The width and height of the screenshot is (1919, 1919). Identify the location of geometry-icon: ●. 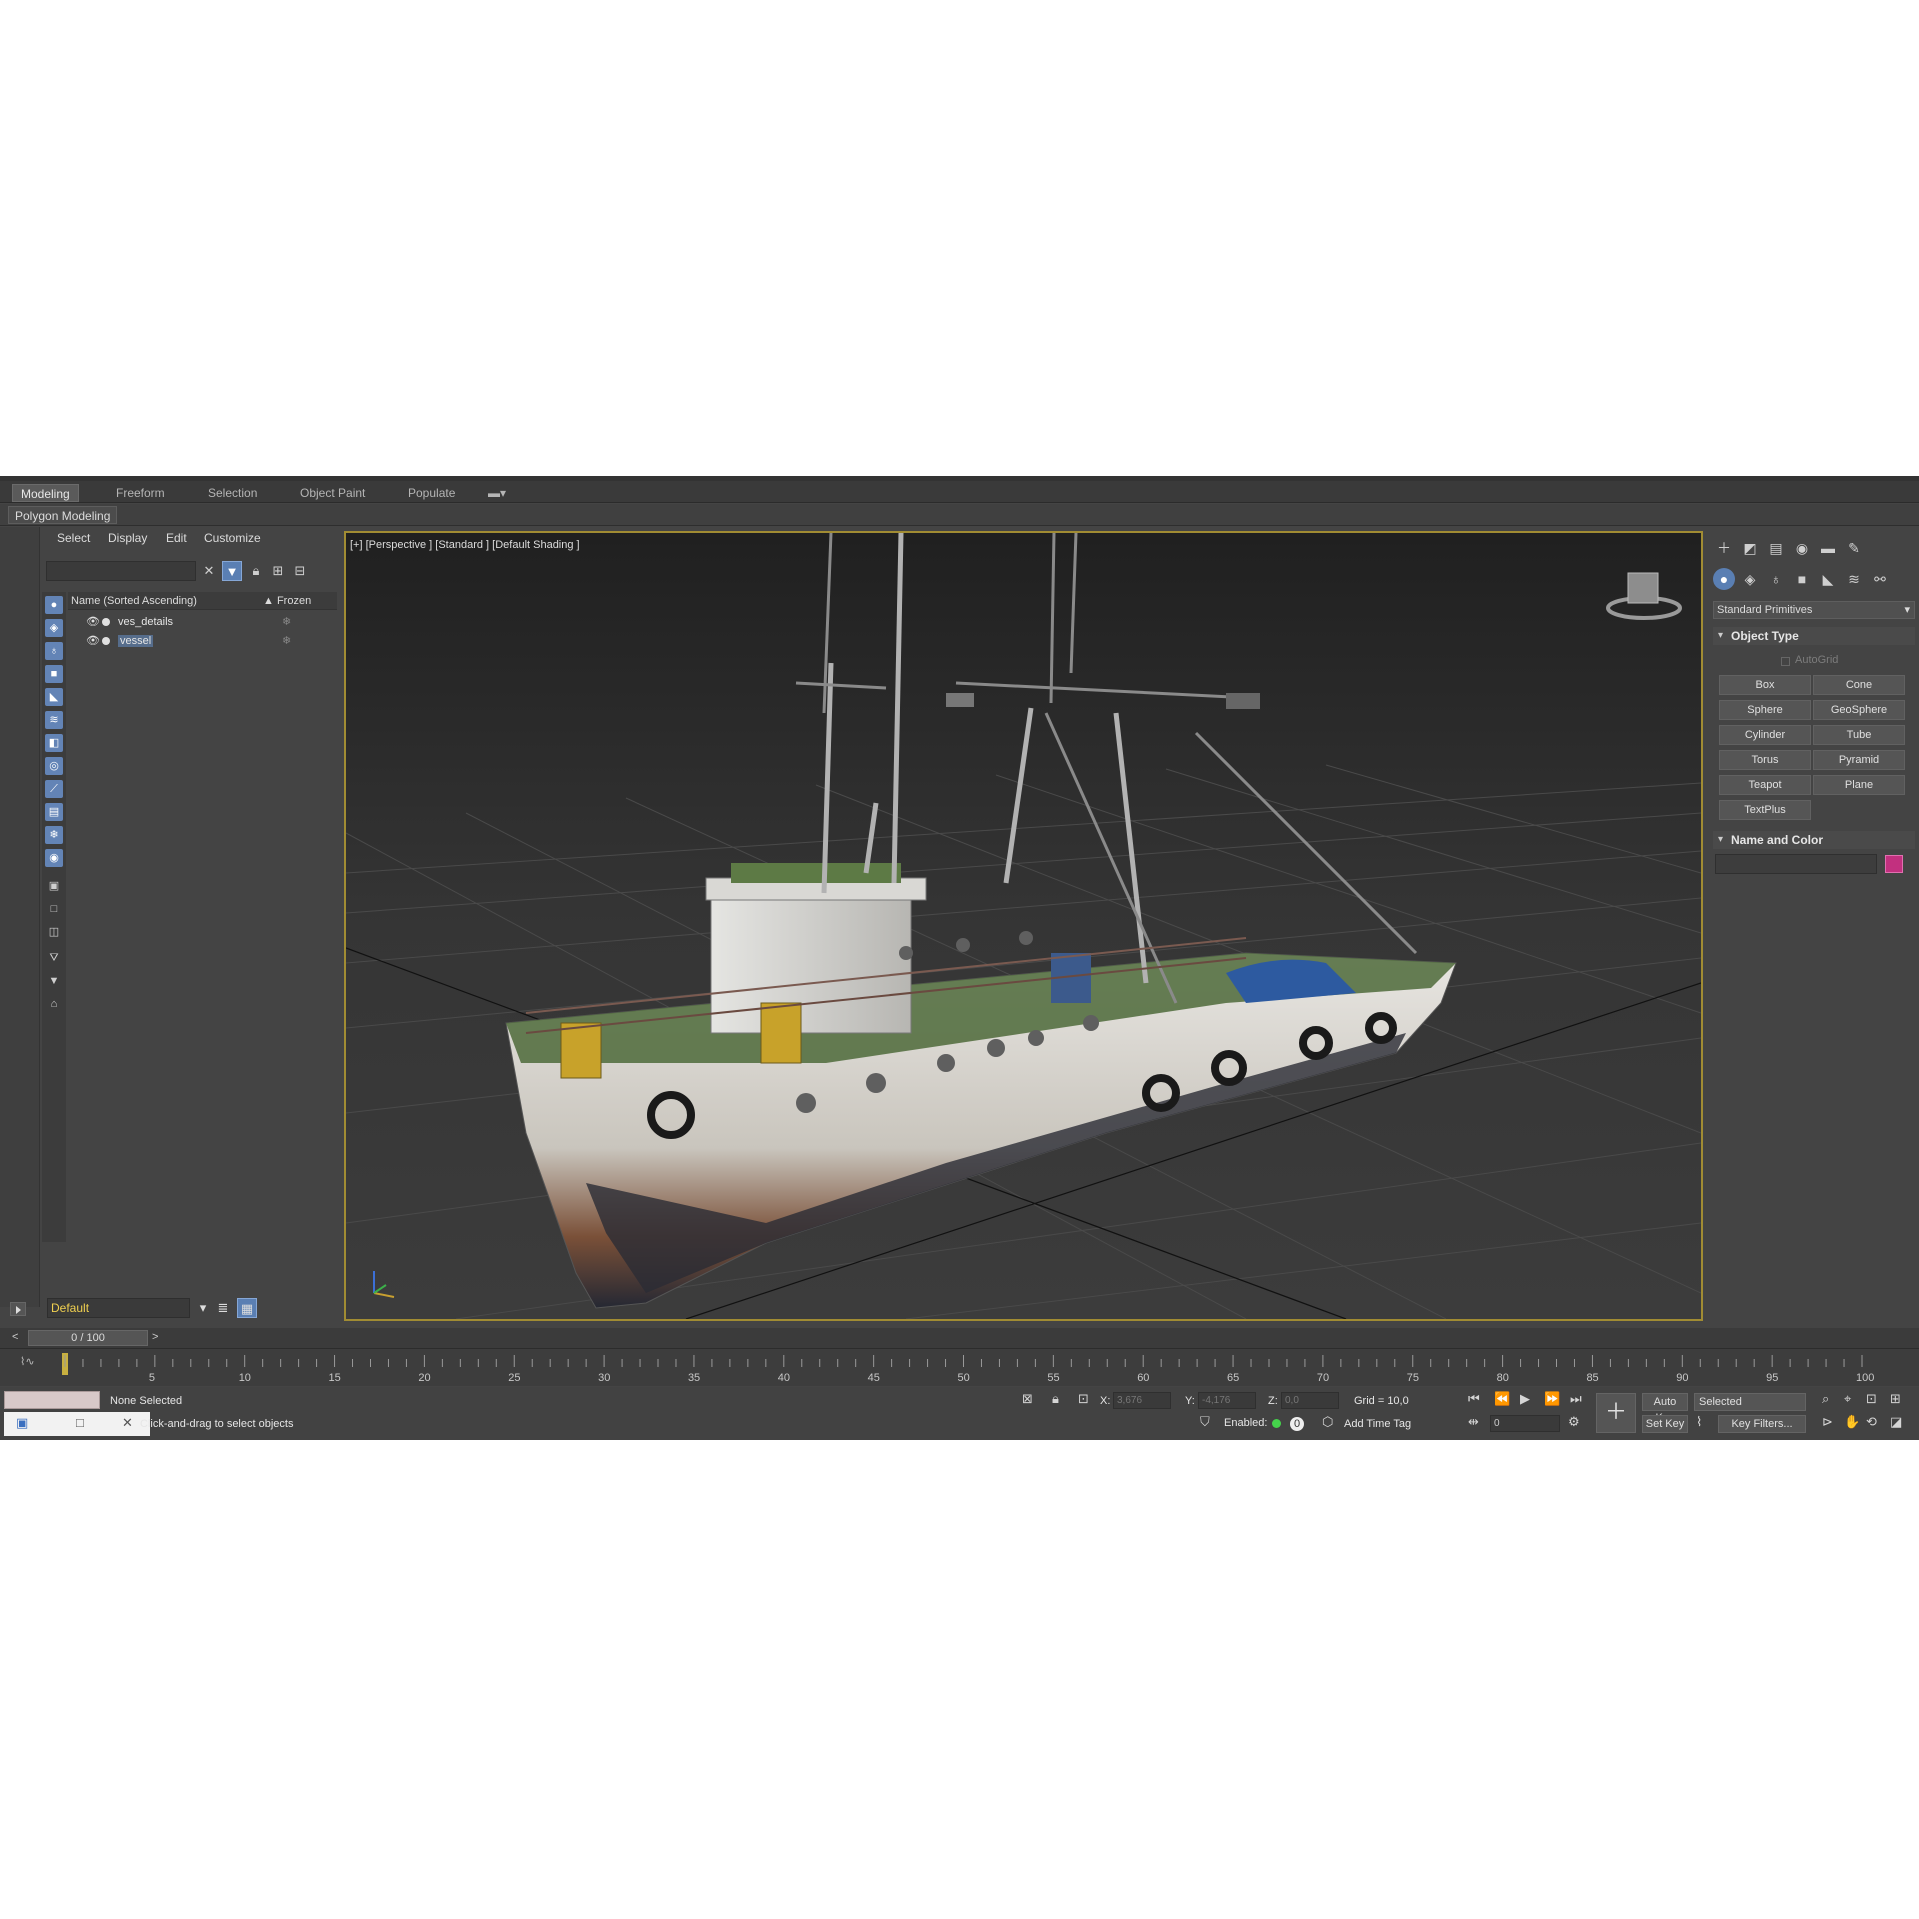
(1724, 579).